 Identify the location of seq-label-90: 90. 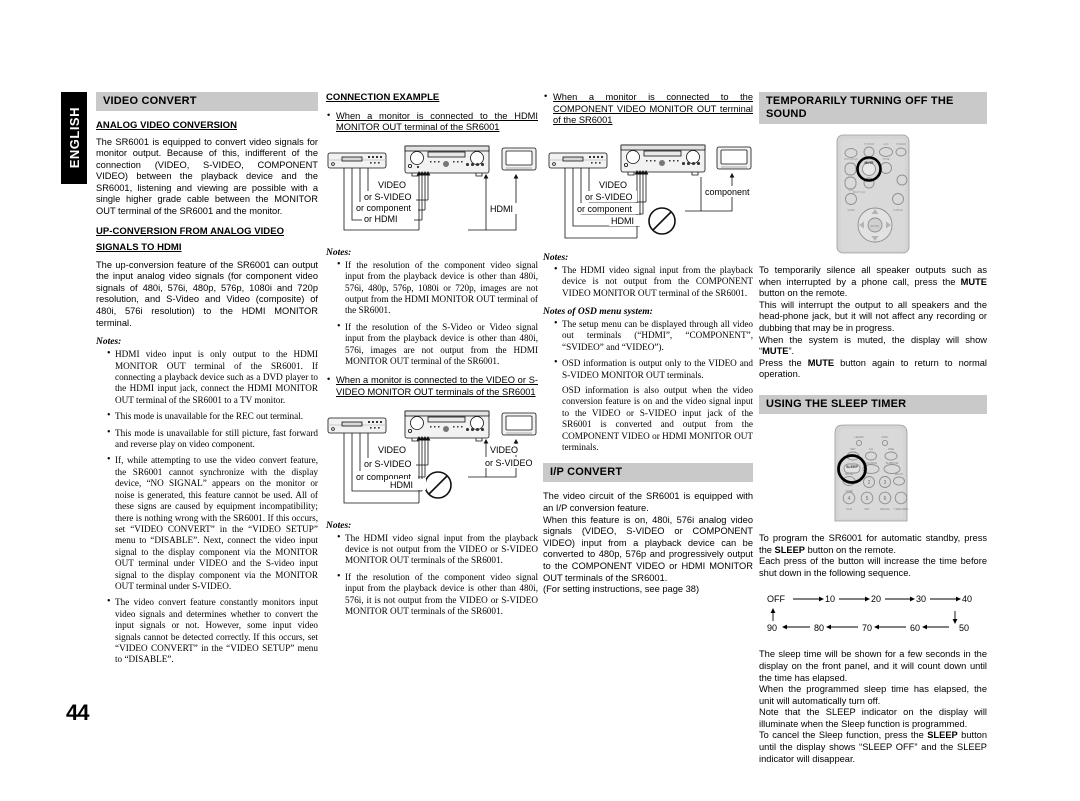
(772, 628).